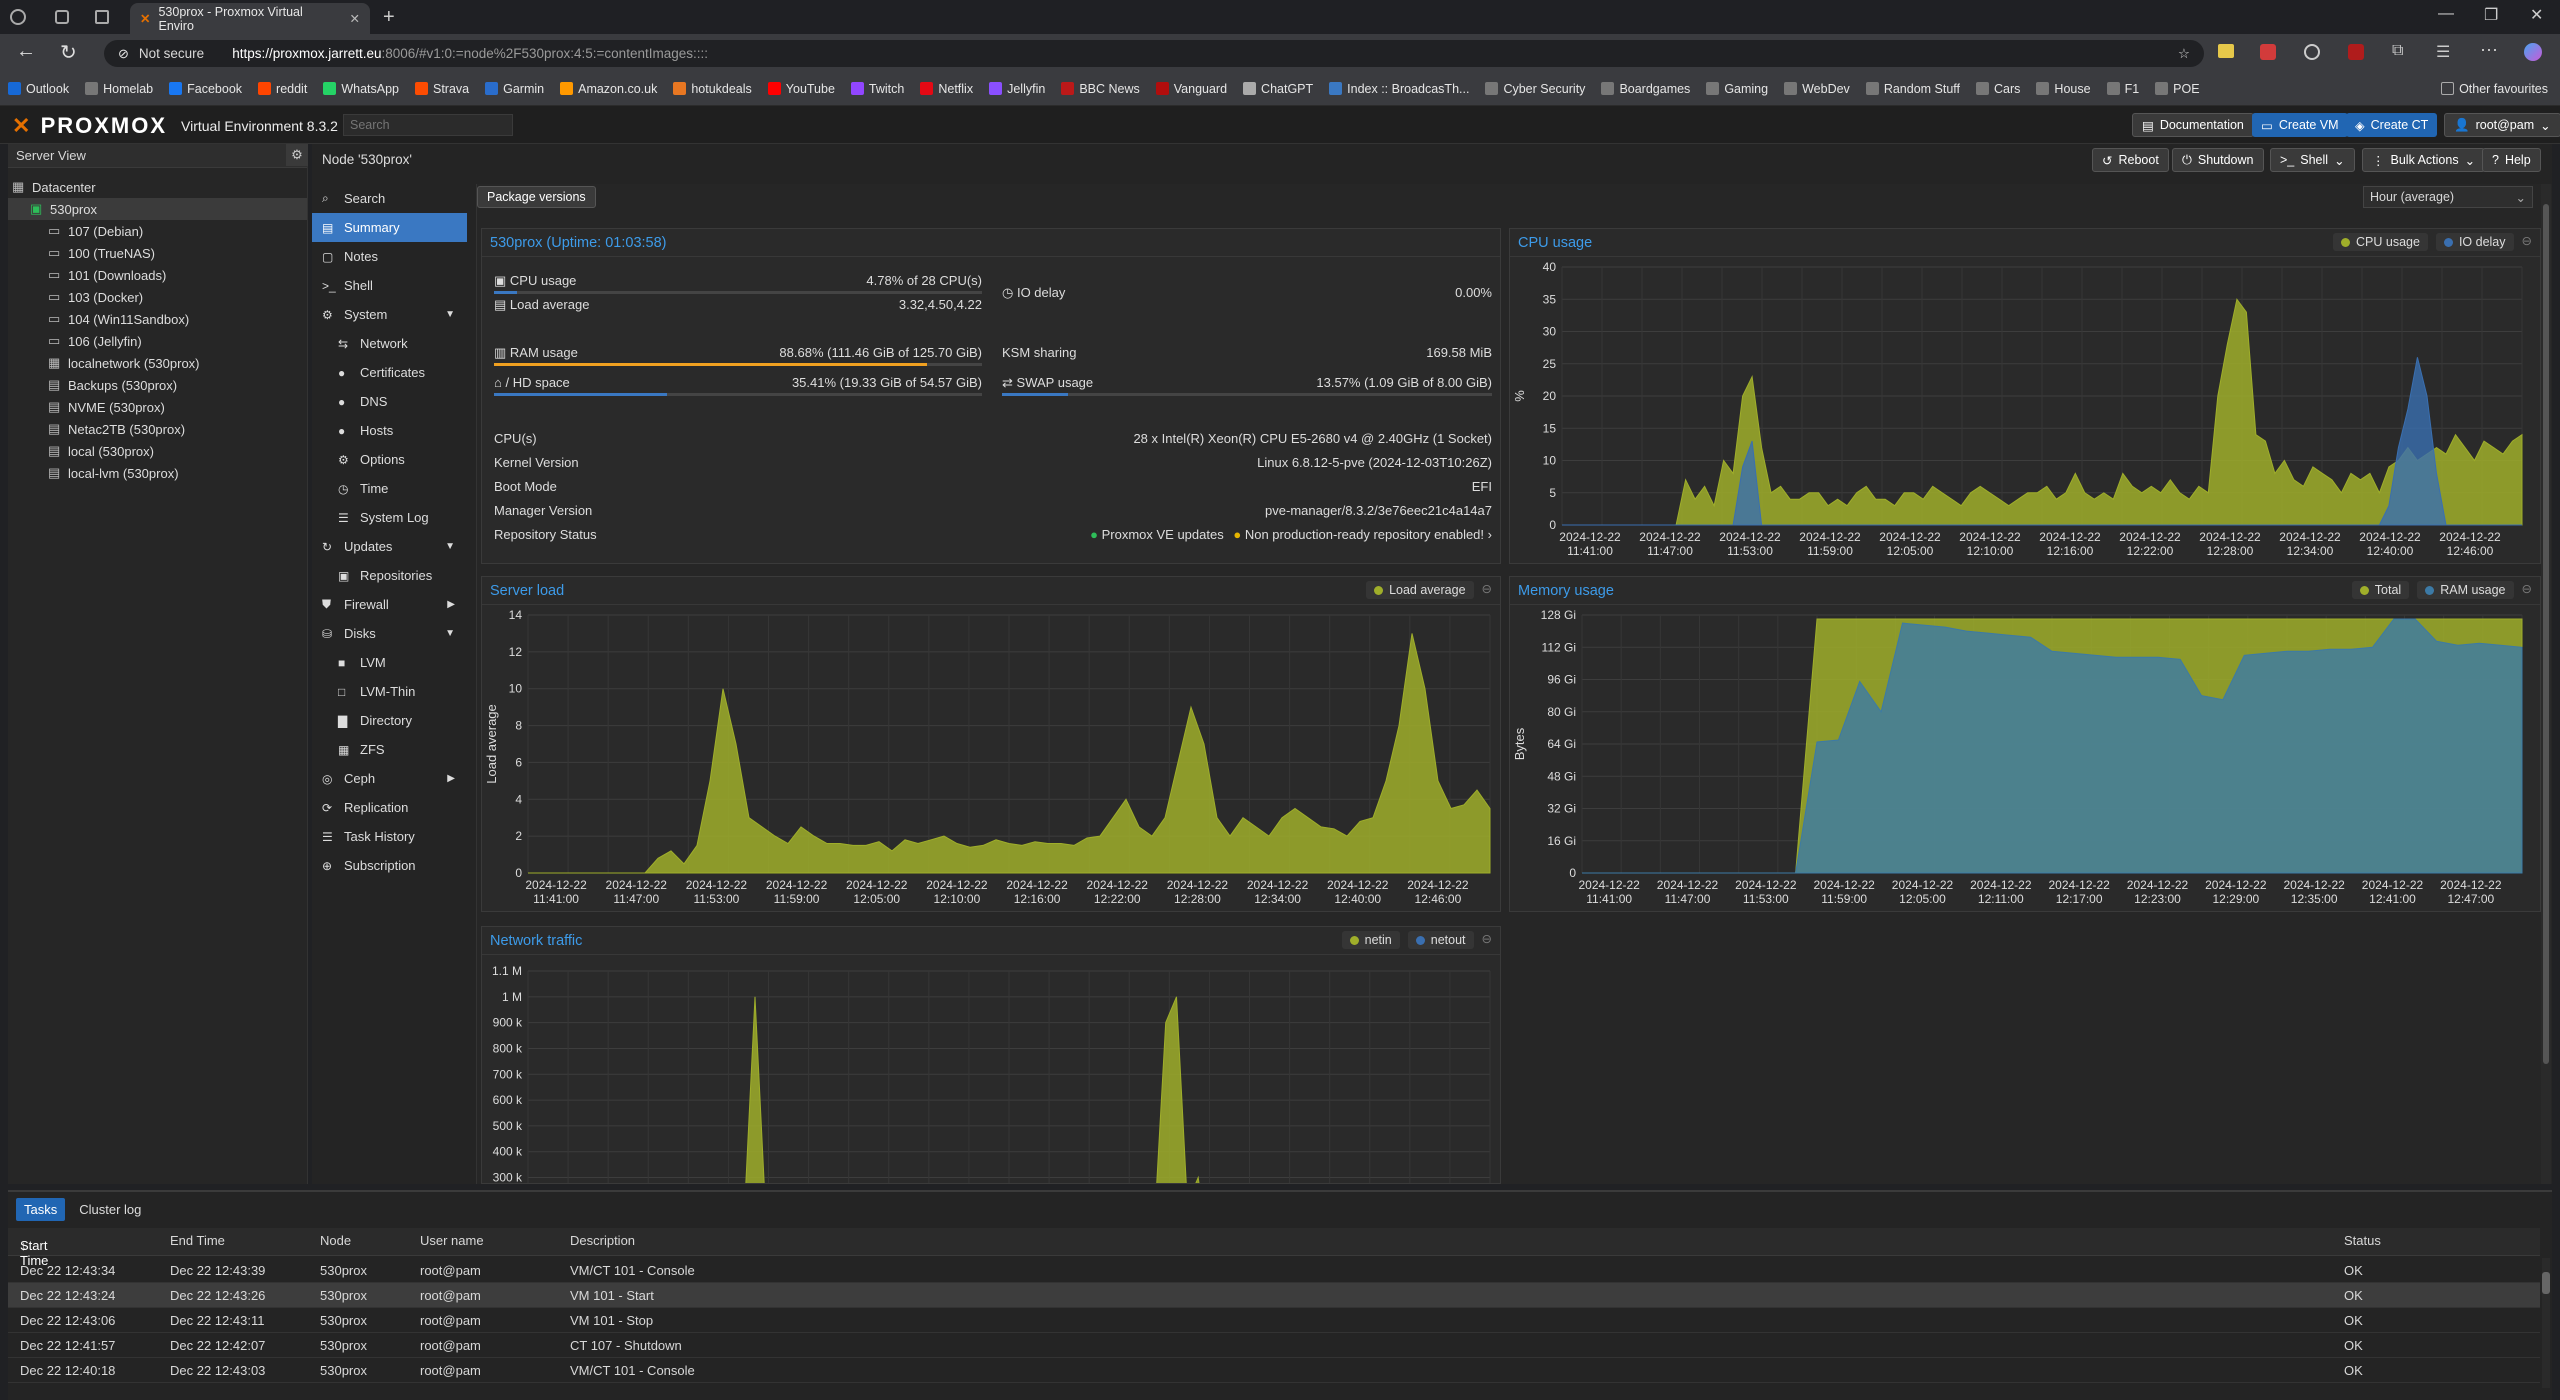 This screenshot has height=1400, width=2560. What do you see at coordinates (18, 17) in the screenshot?
I see `browser-profile-icon` at bounding box center [18, 17].